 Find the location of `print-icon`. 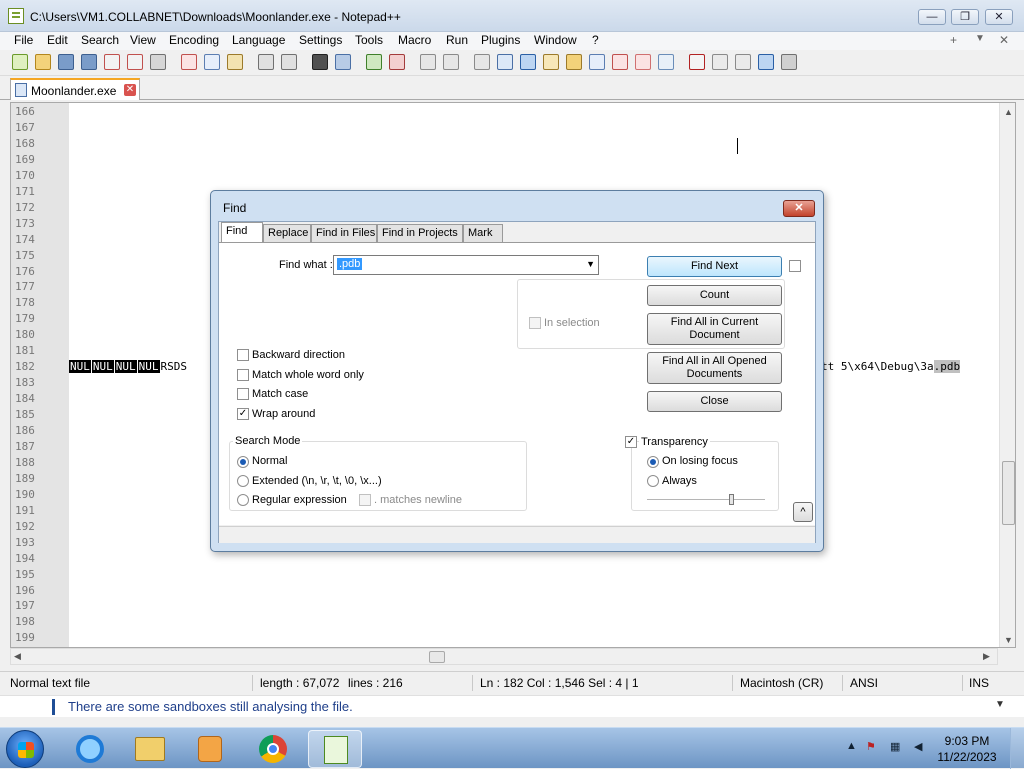

print-icon is located at coordinates (158, 62).